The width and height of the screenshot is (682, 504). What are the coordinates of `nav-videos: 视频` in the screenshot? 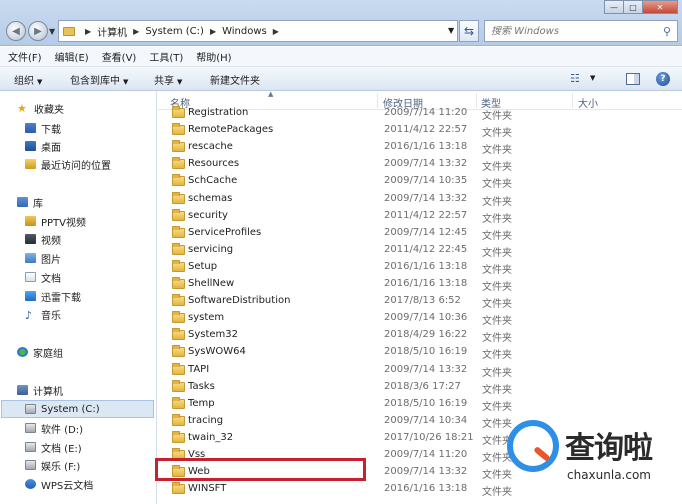 It's located at (43, 239).